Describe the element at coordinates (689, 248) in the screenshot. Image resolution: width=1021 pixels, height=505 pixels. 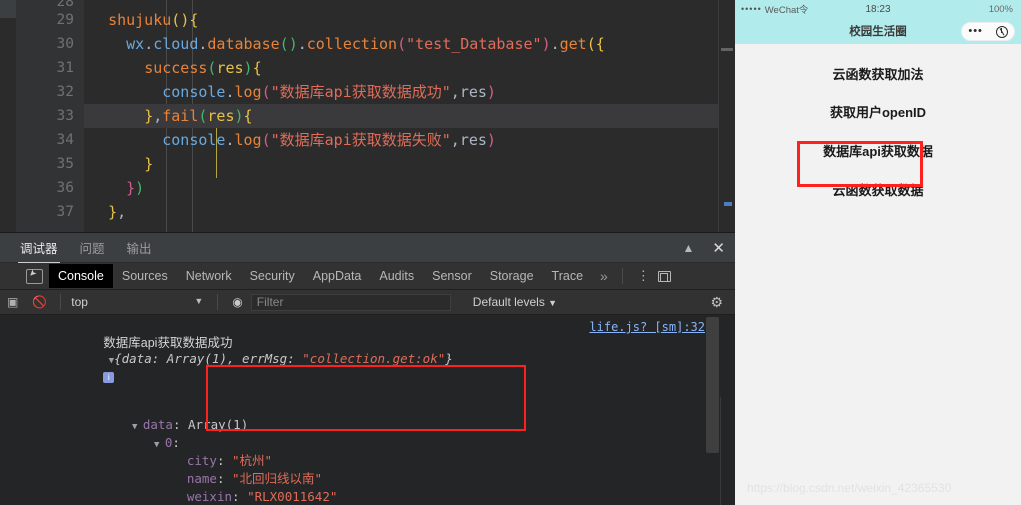
I see `collapse-icon: ▲` at that location.